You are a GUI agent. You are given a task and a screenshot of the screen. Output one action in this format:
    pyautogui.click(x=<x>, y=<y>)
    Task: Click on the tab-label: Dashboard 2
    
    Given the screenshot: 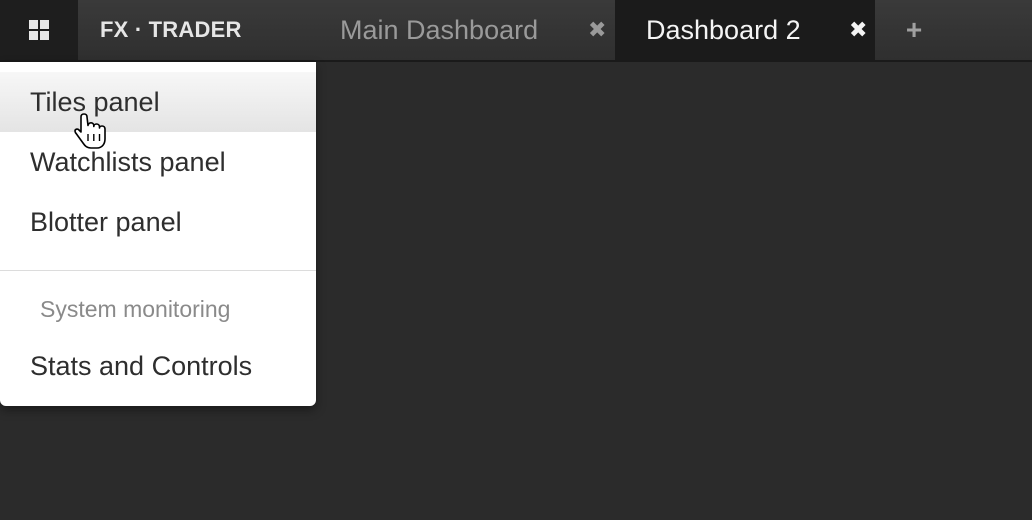 What is the action you would take?
    pyautogui.click(x=723, y=29)
    